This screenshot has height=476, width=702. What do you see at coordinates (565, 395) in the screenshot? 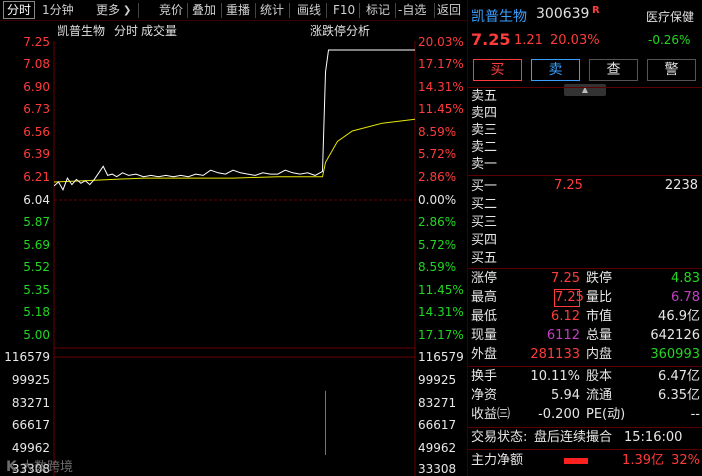
I see `net-assets-value: 5.94` at bounding box center [565, 395].